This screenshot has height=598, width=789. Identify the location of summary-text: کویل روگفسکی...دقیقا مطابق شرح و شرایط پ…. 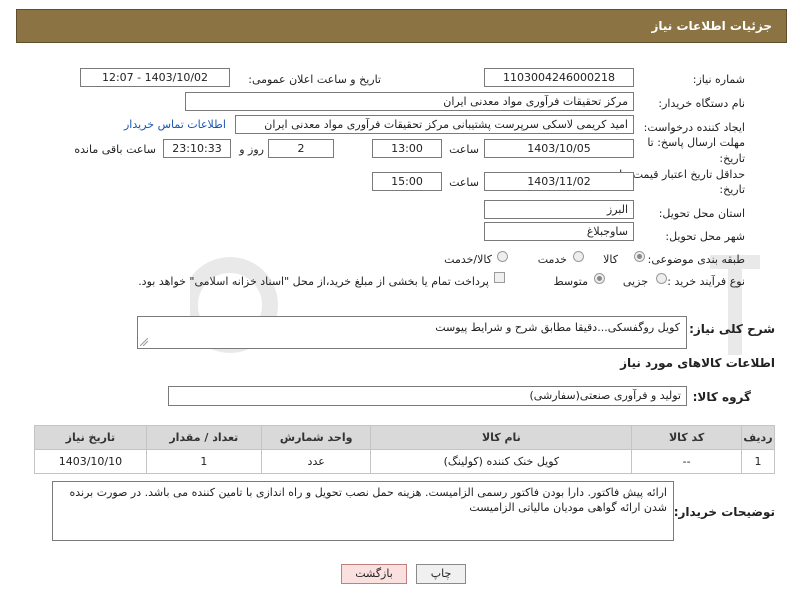
(557, 327).